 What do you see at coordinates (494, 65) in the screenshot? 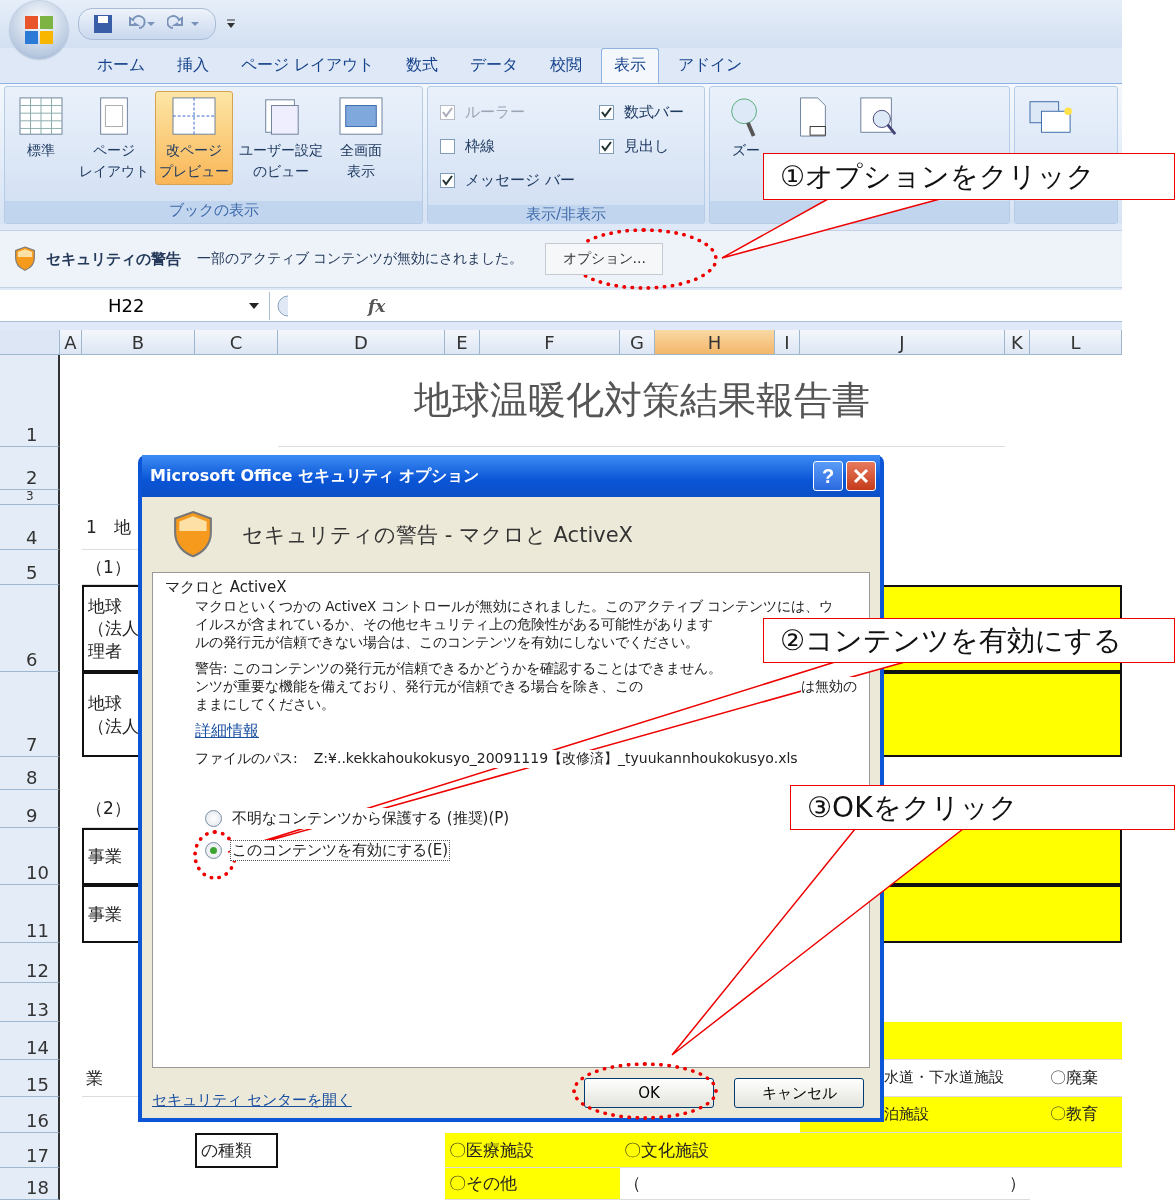
I see `ribbon-tab: データ` at bounding box center [494, 65].